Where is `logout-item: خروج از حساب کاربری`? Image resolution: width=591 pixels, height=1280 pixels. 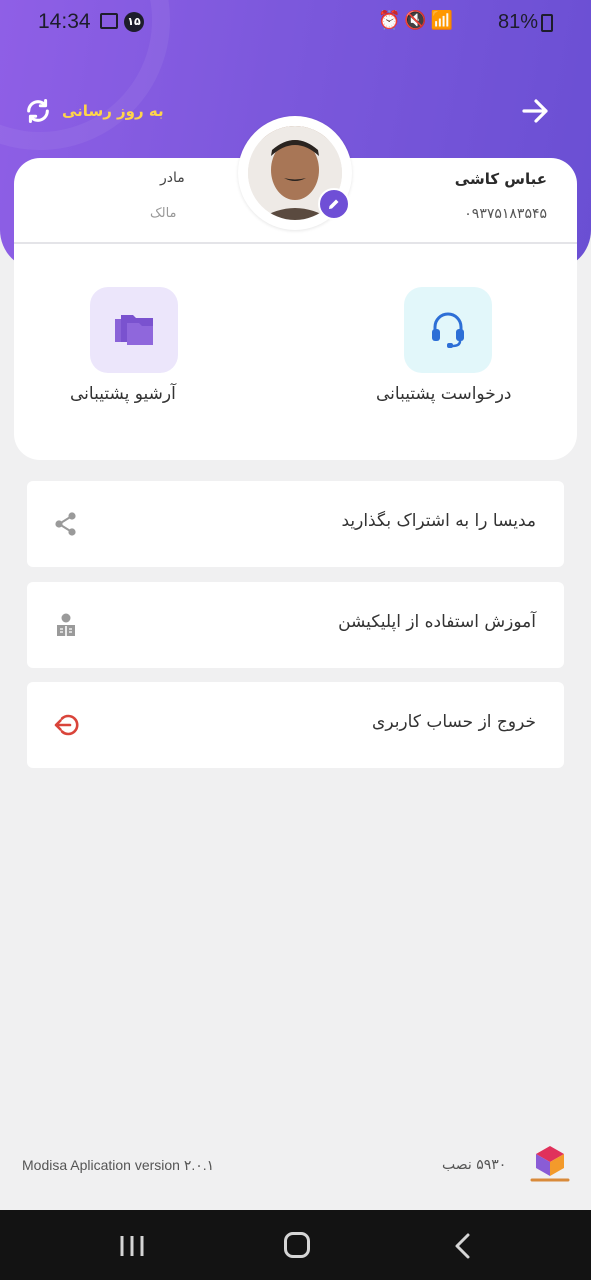
logout-item: خروج از حساب کاربری is located at coordinates (295, 725).